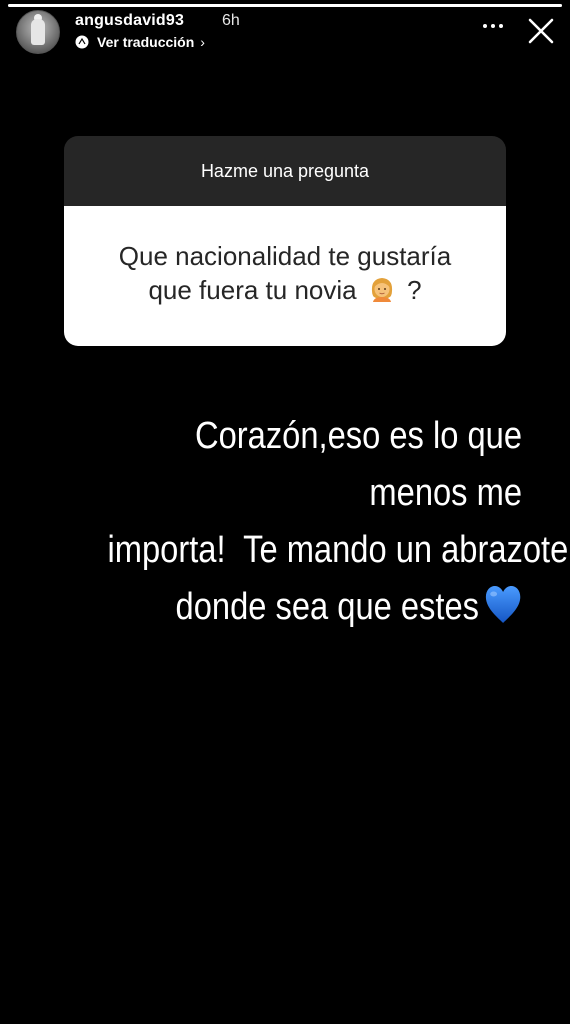 This screenshot has width=570, height=1024. What do you see at coordinates (202, 42) in the screenshot?
I see `chevron-right-icon: ›` at bounding box center [202, 42].